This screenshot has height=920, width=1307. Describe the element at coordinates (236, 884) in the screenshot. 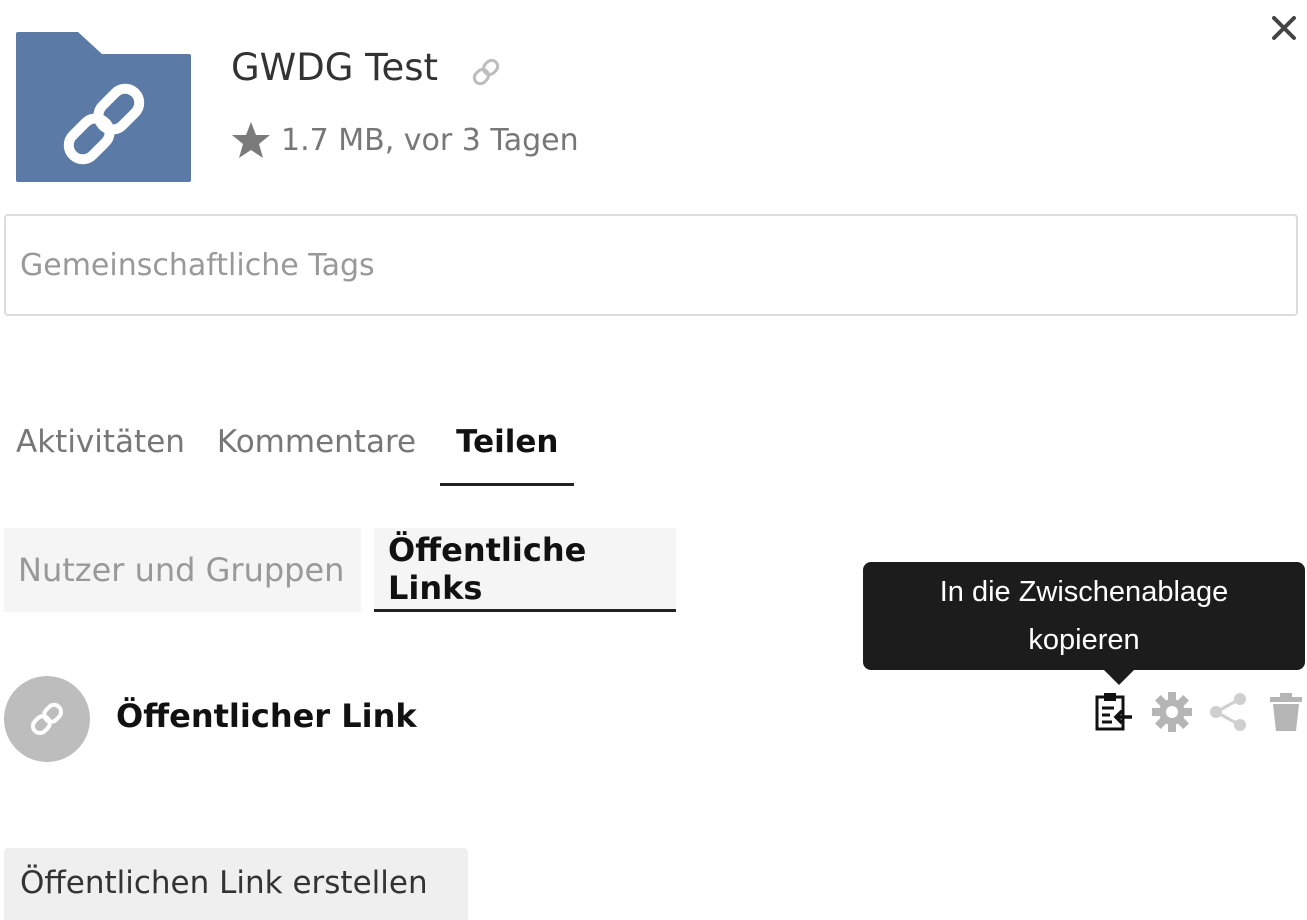

I see `create-public-link-button: Öffentlichen Link erstellen` at that location.